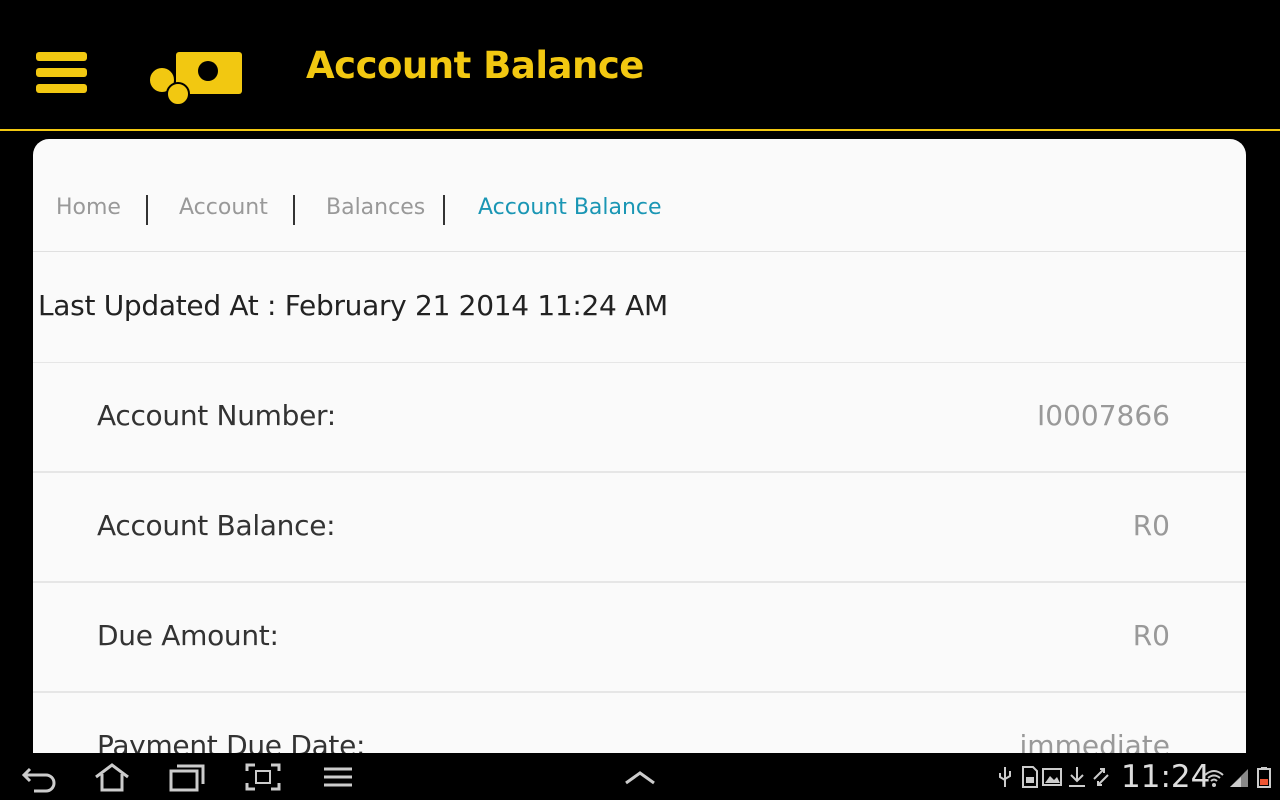 This screenshot has height=800, width=1280. Describe the element at coordinates (639, 418) in the screenshot. I see `account-number-row: Account Number: I0007866` at that location.